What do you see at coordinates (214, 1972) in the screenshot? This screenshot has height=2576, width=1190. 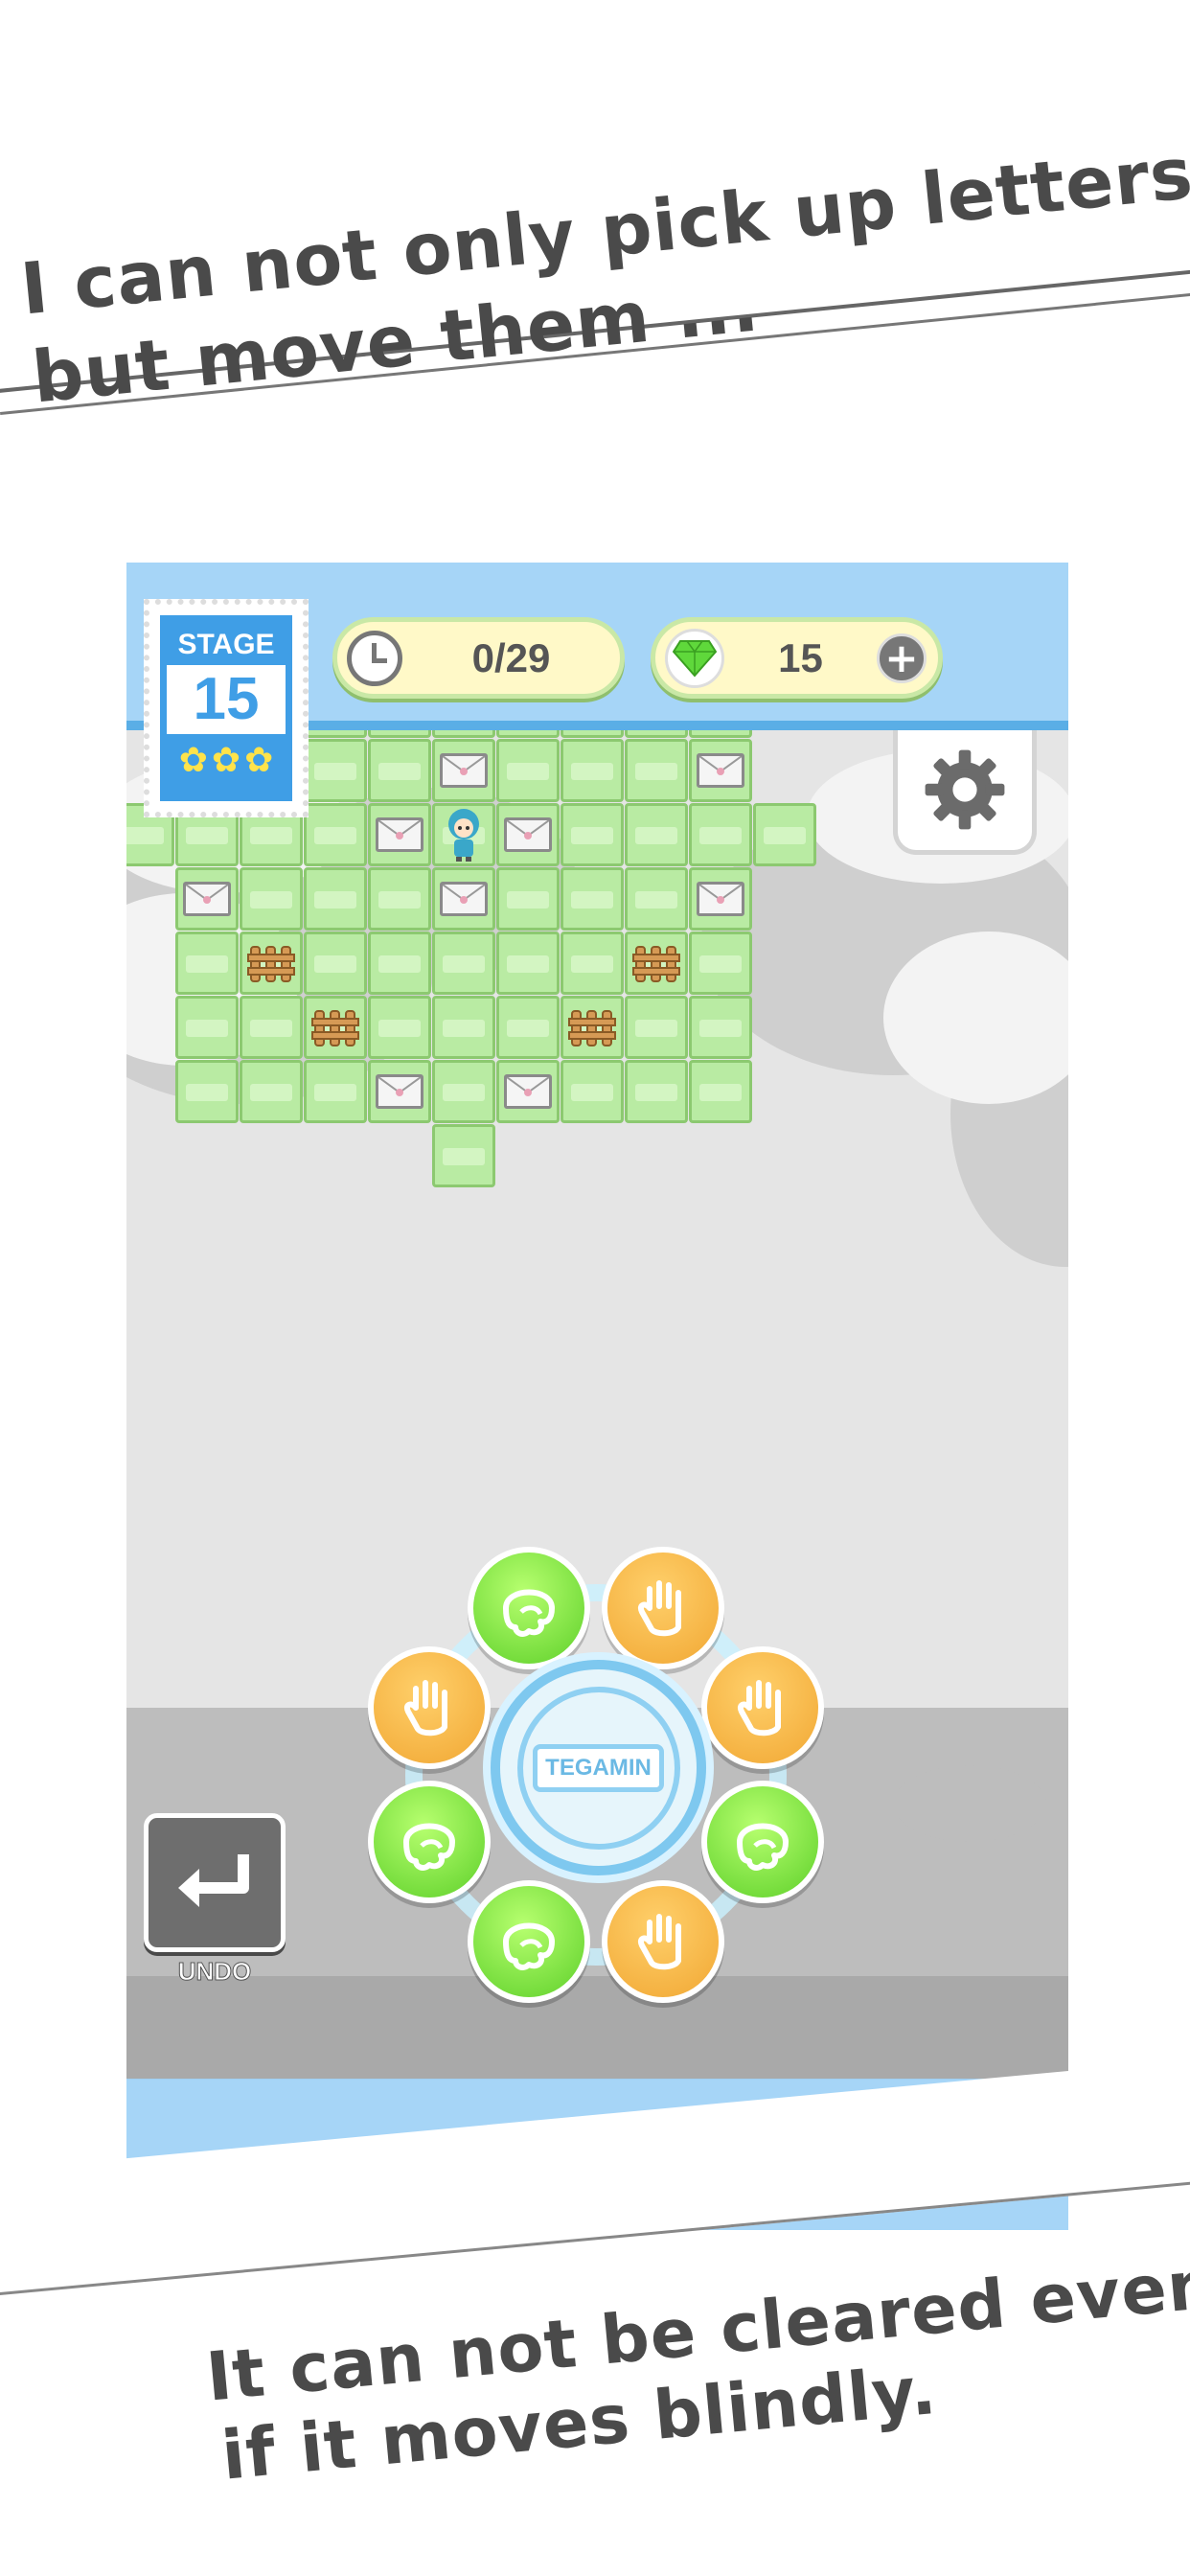 I see `undo-label: UNDO` at bounding box center [214, 1972].